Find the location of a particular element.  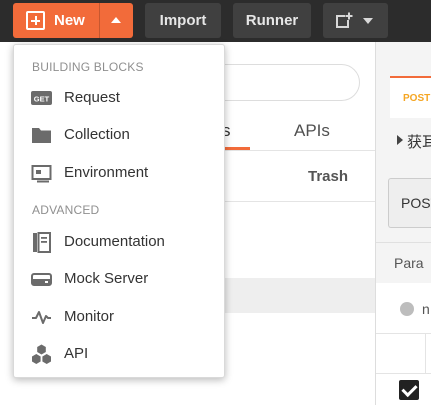

folder-icon is located at coordinates (41, 135).